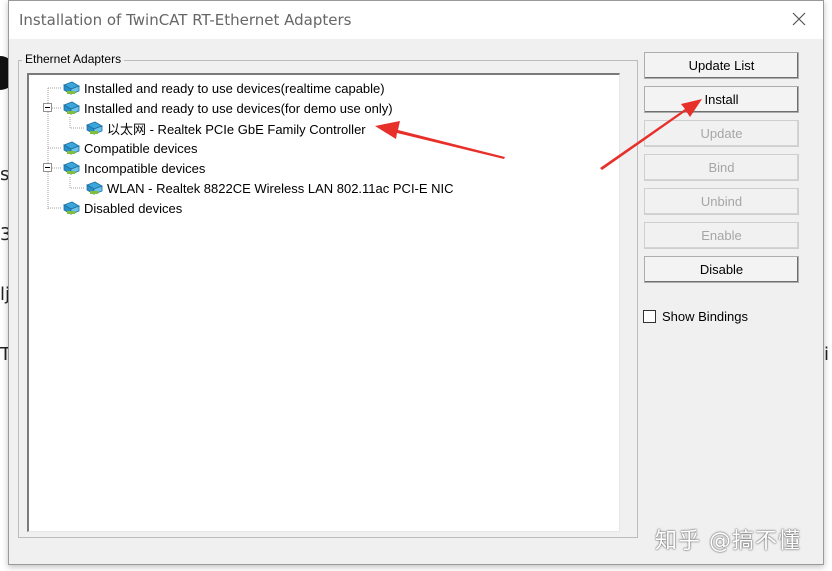 The height and width of the screenshot is (571, 832). I want to click on annotation-arrows, so click(538, 134).